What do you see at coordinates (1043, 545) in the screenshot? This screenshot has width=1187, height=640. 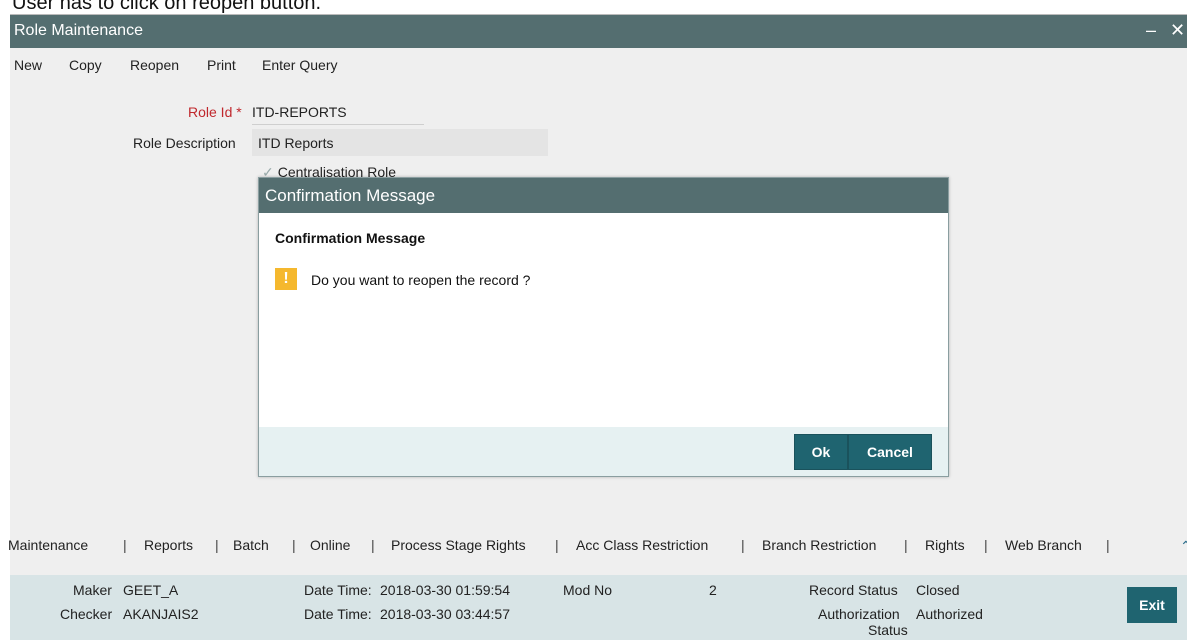 I see `tab-web-branch: Web Branch` at bounding box center [1043, 545].